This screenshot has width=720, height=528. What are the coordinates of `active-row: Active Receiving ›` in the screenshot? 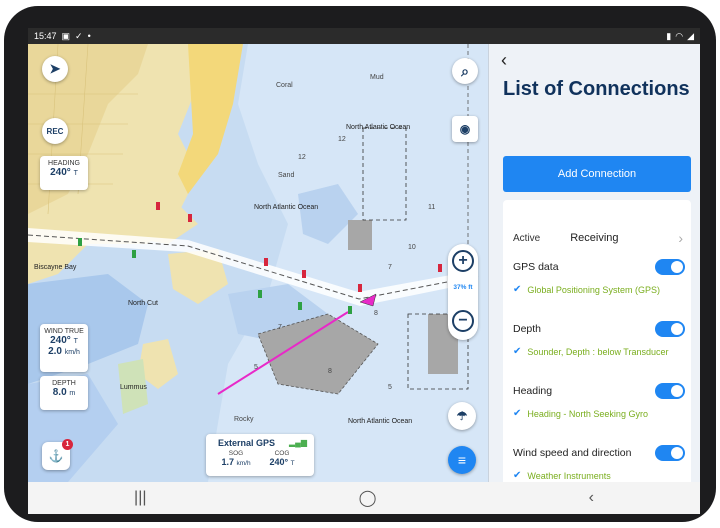 It's located at (598, 238).